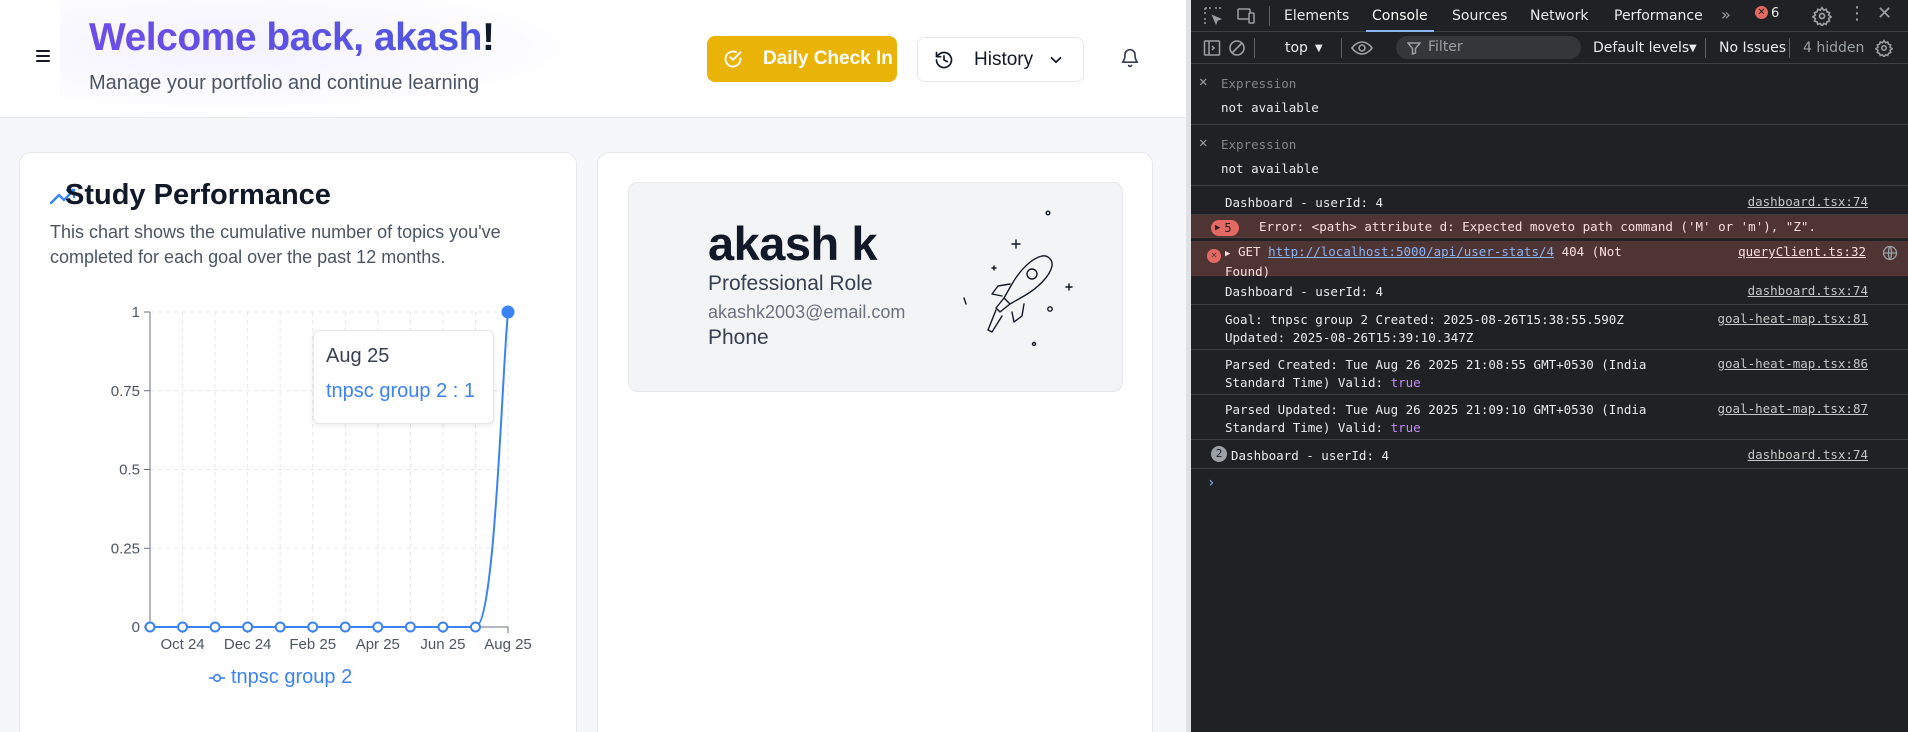 Image resolution: width=1908 pixels, height=732 pixels. I want to click on issues-button: No Issues, so click(1752, 48).